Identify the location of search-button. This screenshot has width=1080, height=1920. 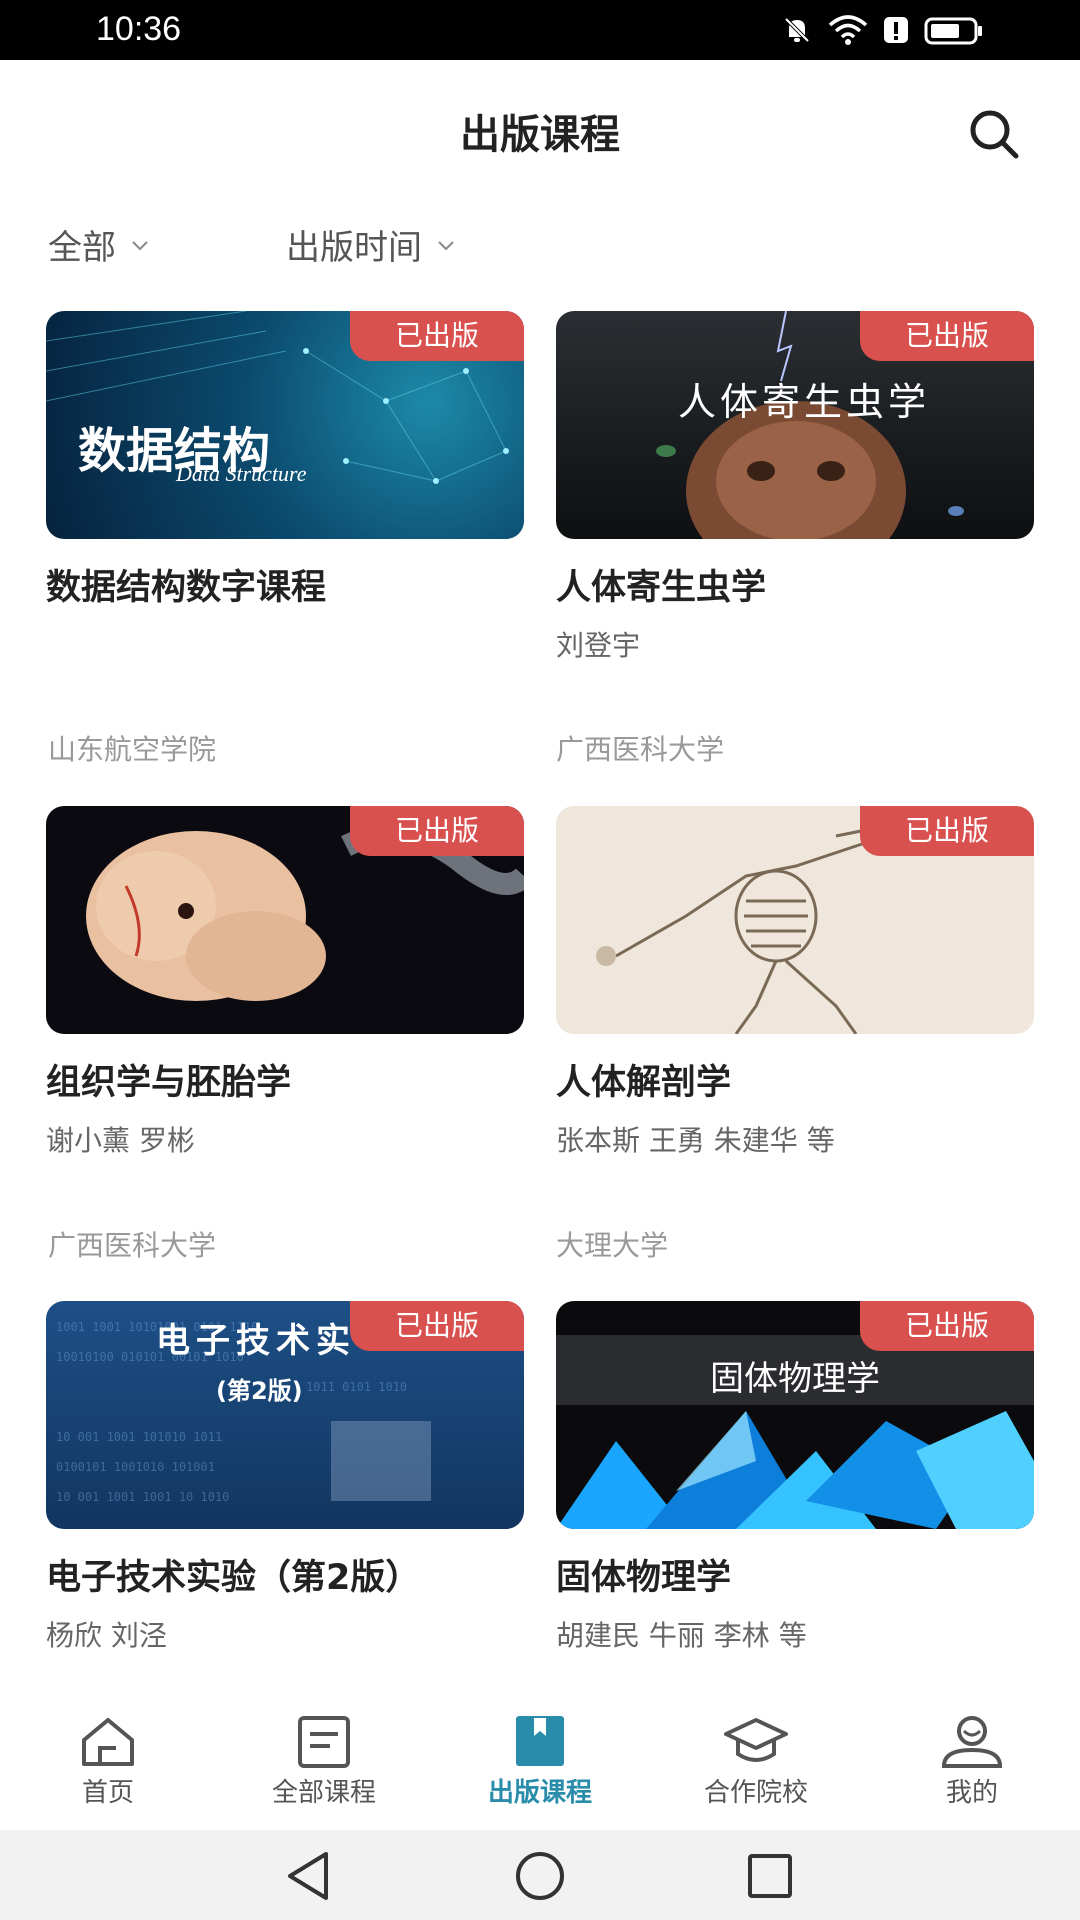
(994, 134).